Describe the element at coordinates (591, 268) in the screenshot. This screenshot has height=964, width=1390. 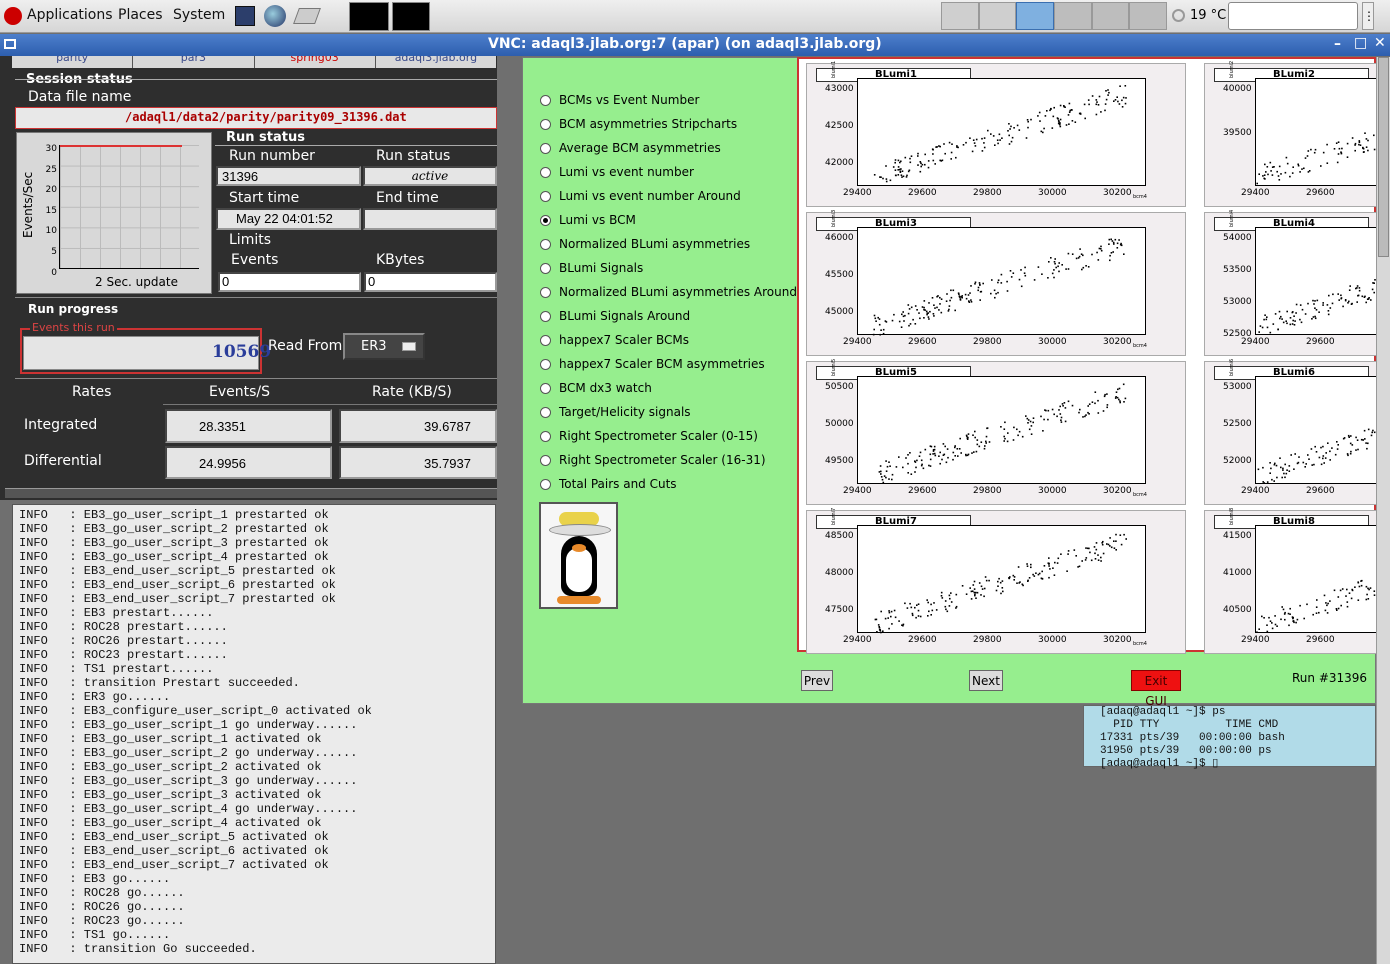
I see `plot-option: BLumi Signals` at that location.